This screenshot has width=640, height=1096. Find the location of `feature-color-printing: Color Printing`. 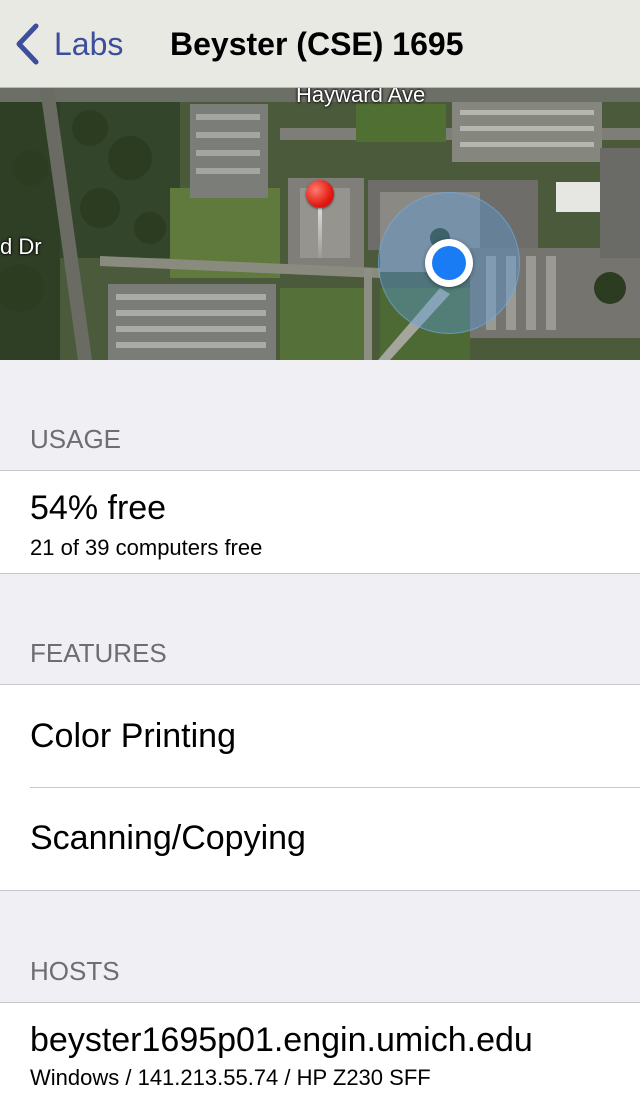

feature-color-printing: Color Printing is located at coordinates (133, 736).